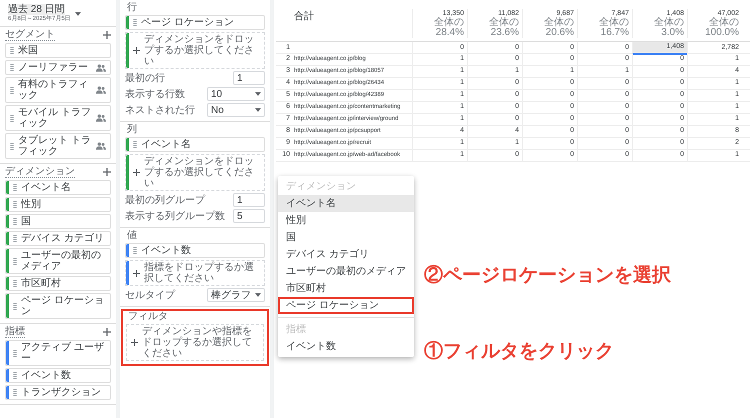 The width and height of the screenshot is (750, 418). Describe the element at coordinates (58, 261) in the screenshot. I see `dimension-chip: ユーザーの最初のメディア` at that location.